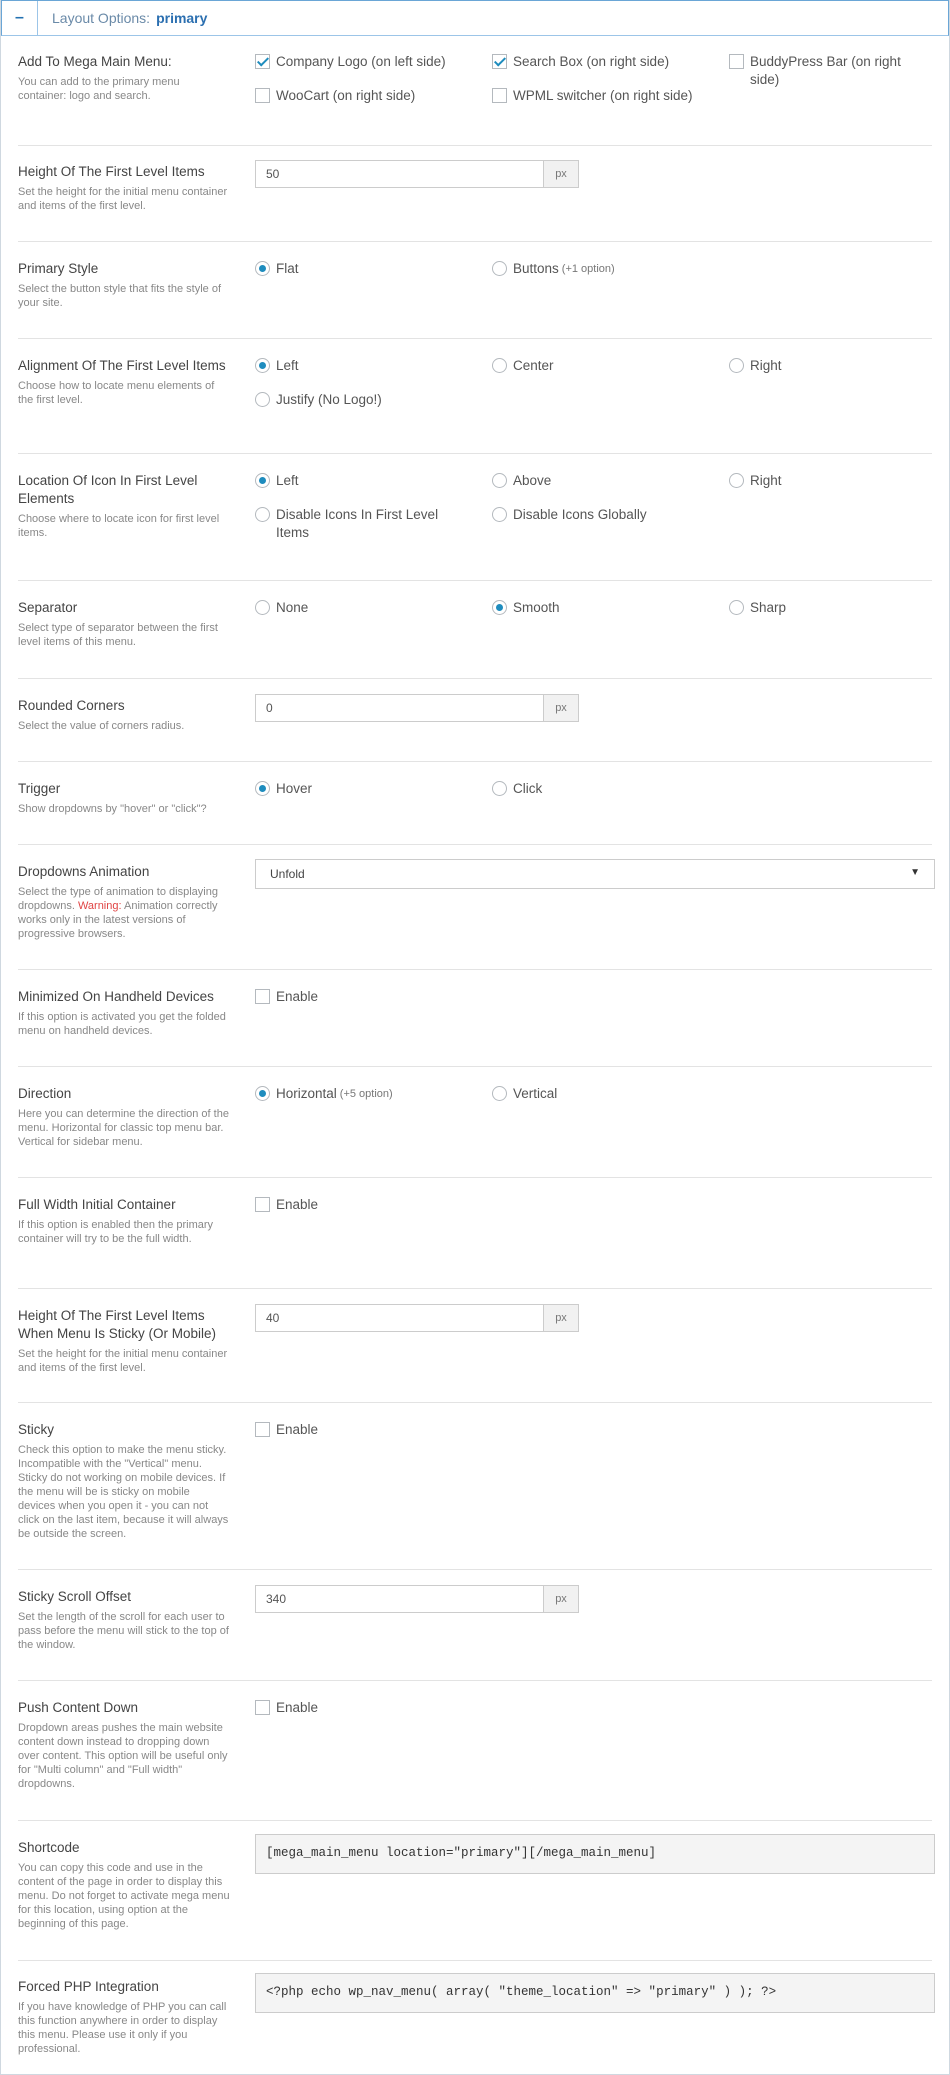 This screenshot has height=2075, width=950. I want to click on radio-align-center: Center, so click(523, 366).